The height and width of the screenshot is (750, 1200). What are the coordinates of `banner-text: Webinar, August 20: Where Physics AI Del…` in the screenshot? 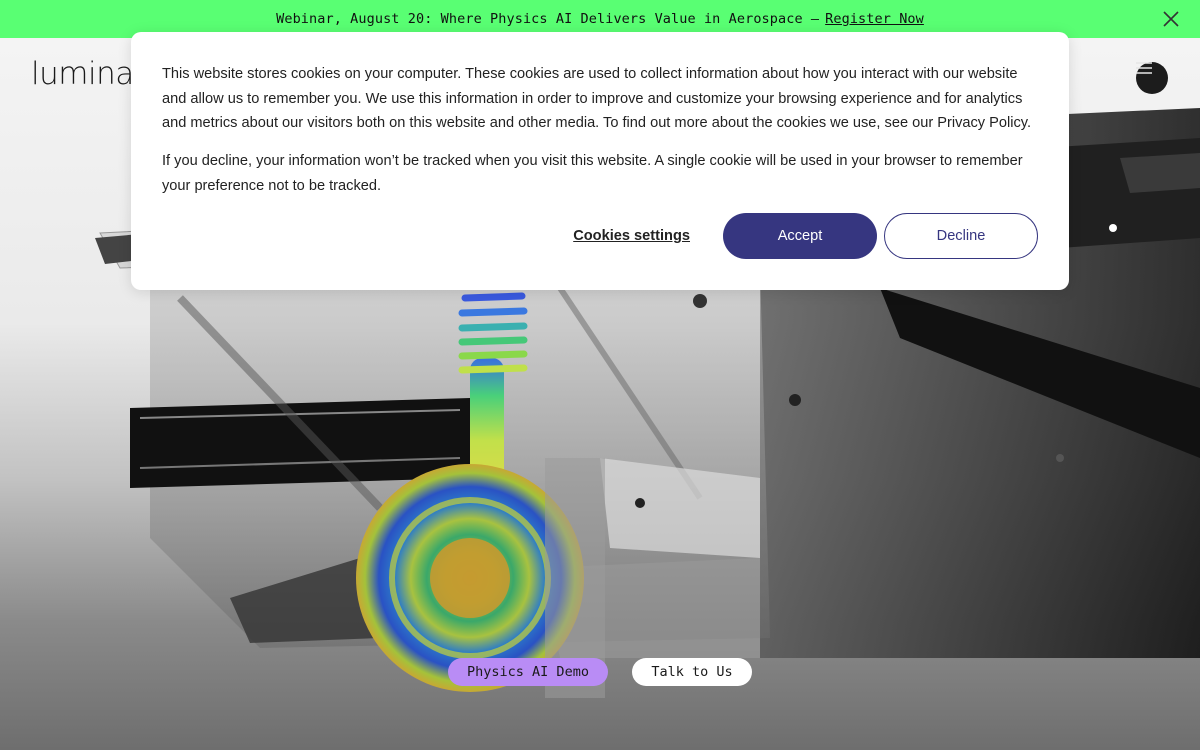 It's located at (548, 19).